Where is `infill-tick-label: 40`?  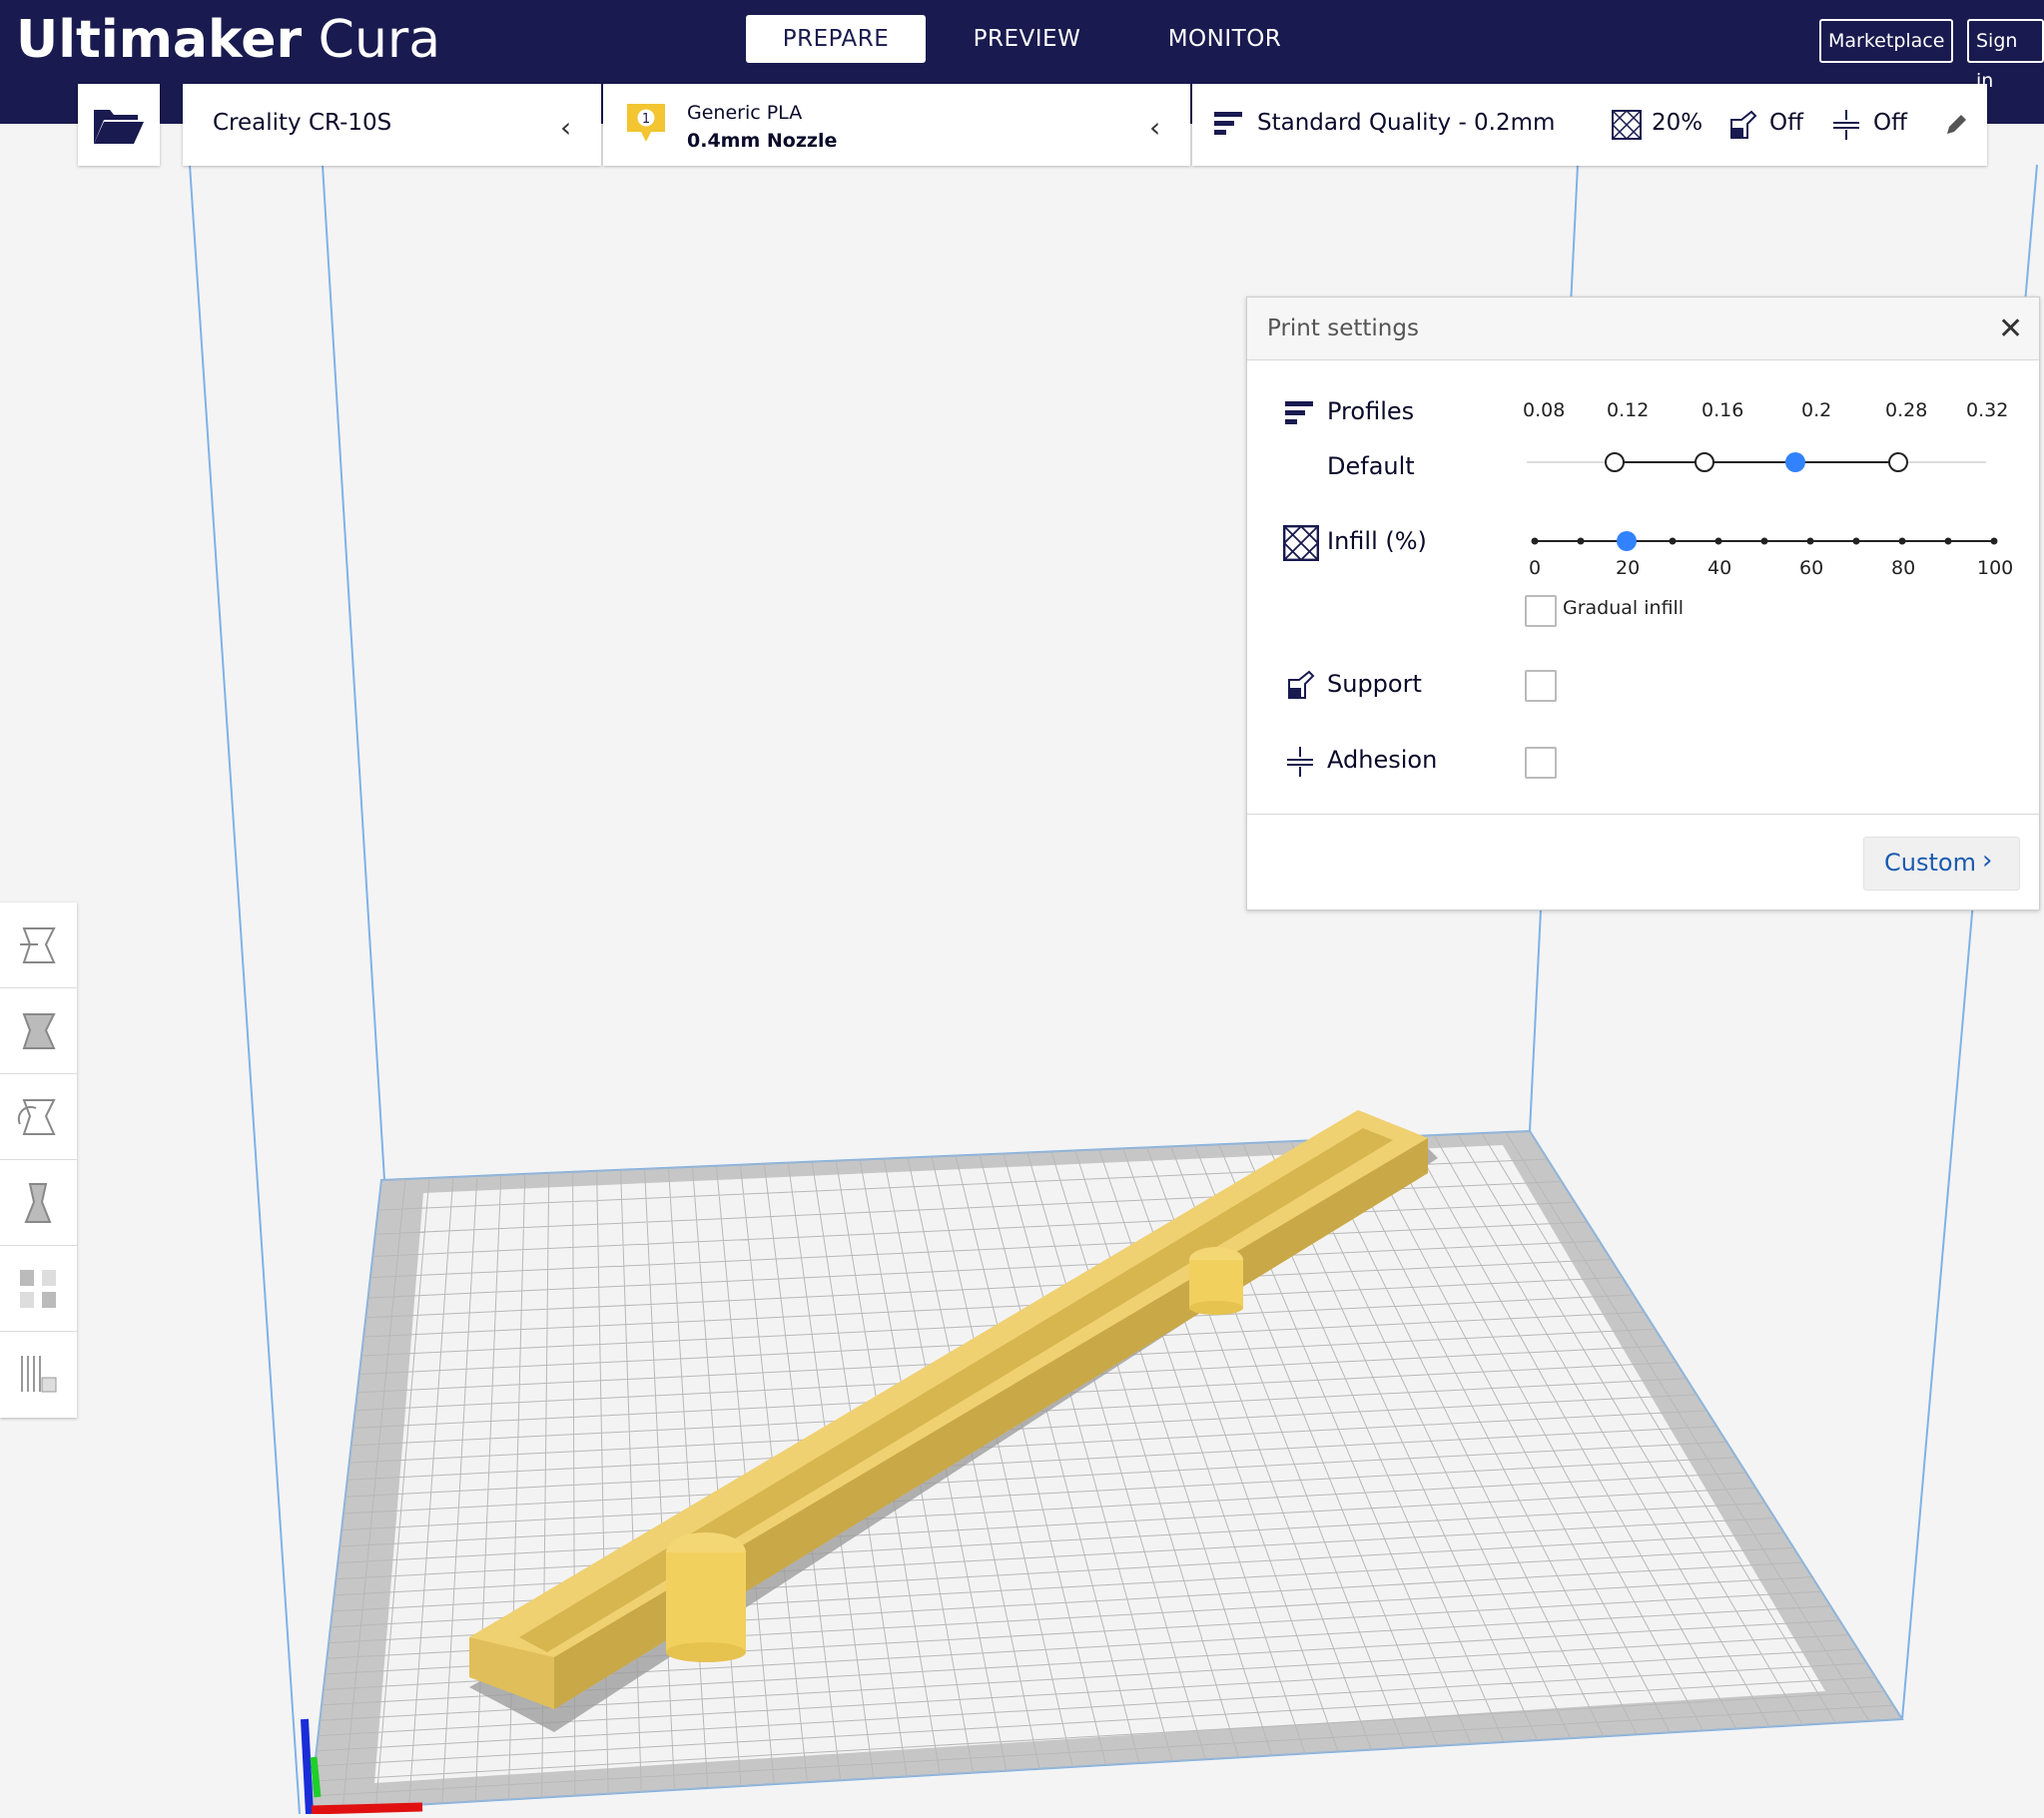 infill-tick-label: 40 is located at coordinates (1719, 568).